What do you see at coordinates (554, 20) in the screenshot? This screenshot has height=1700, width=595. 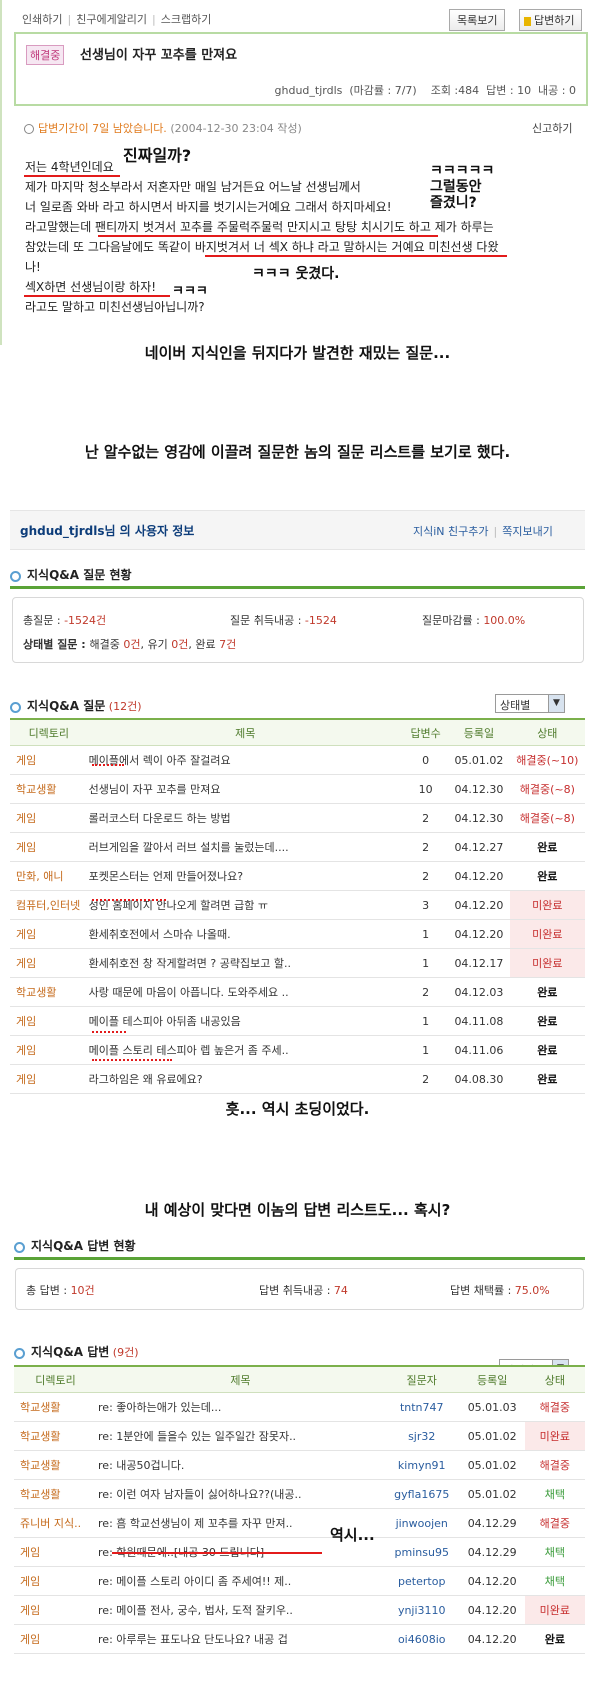 I see `answer-button-label: 답변하기` at bounding box center [554, 20].